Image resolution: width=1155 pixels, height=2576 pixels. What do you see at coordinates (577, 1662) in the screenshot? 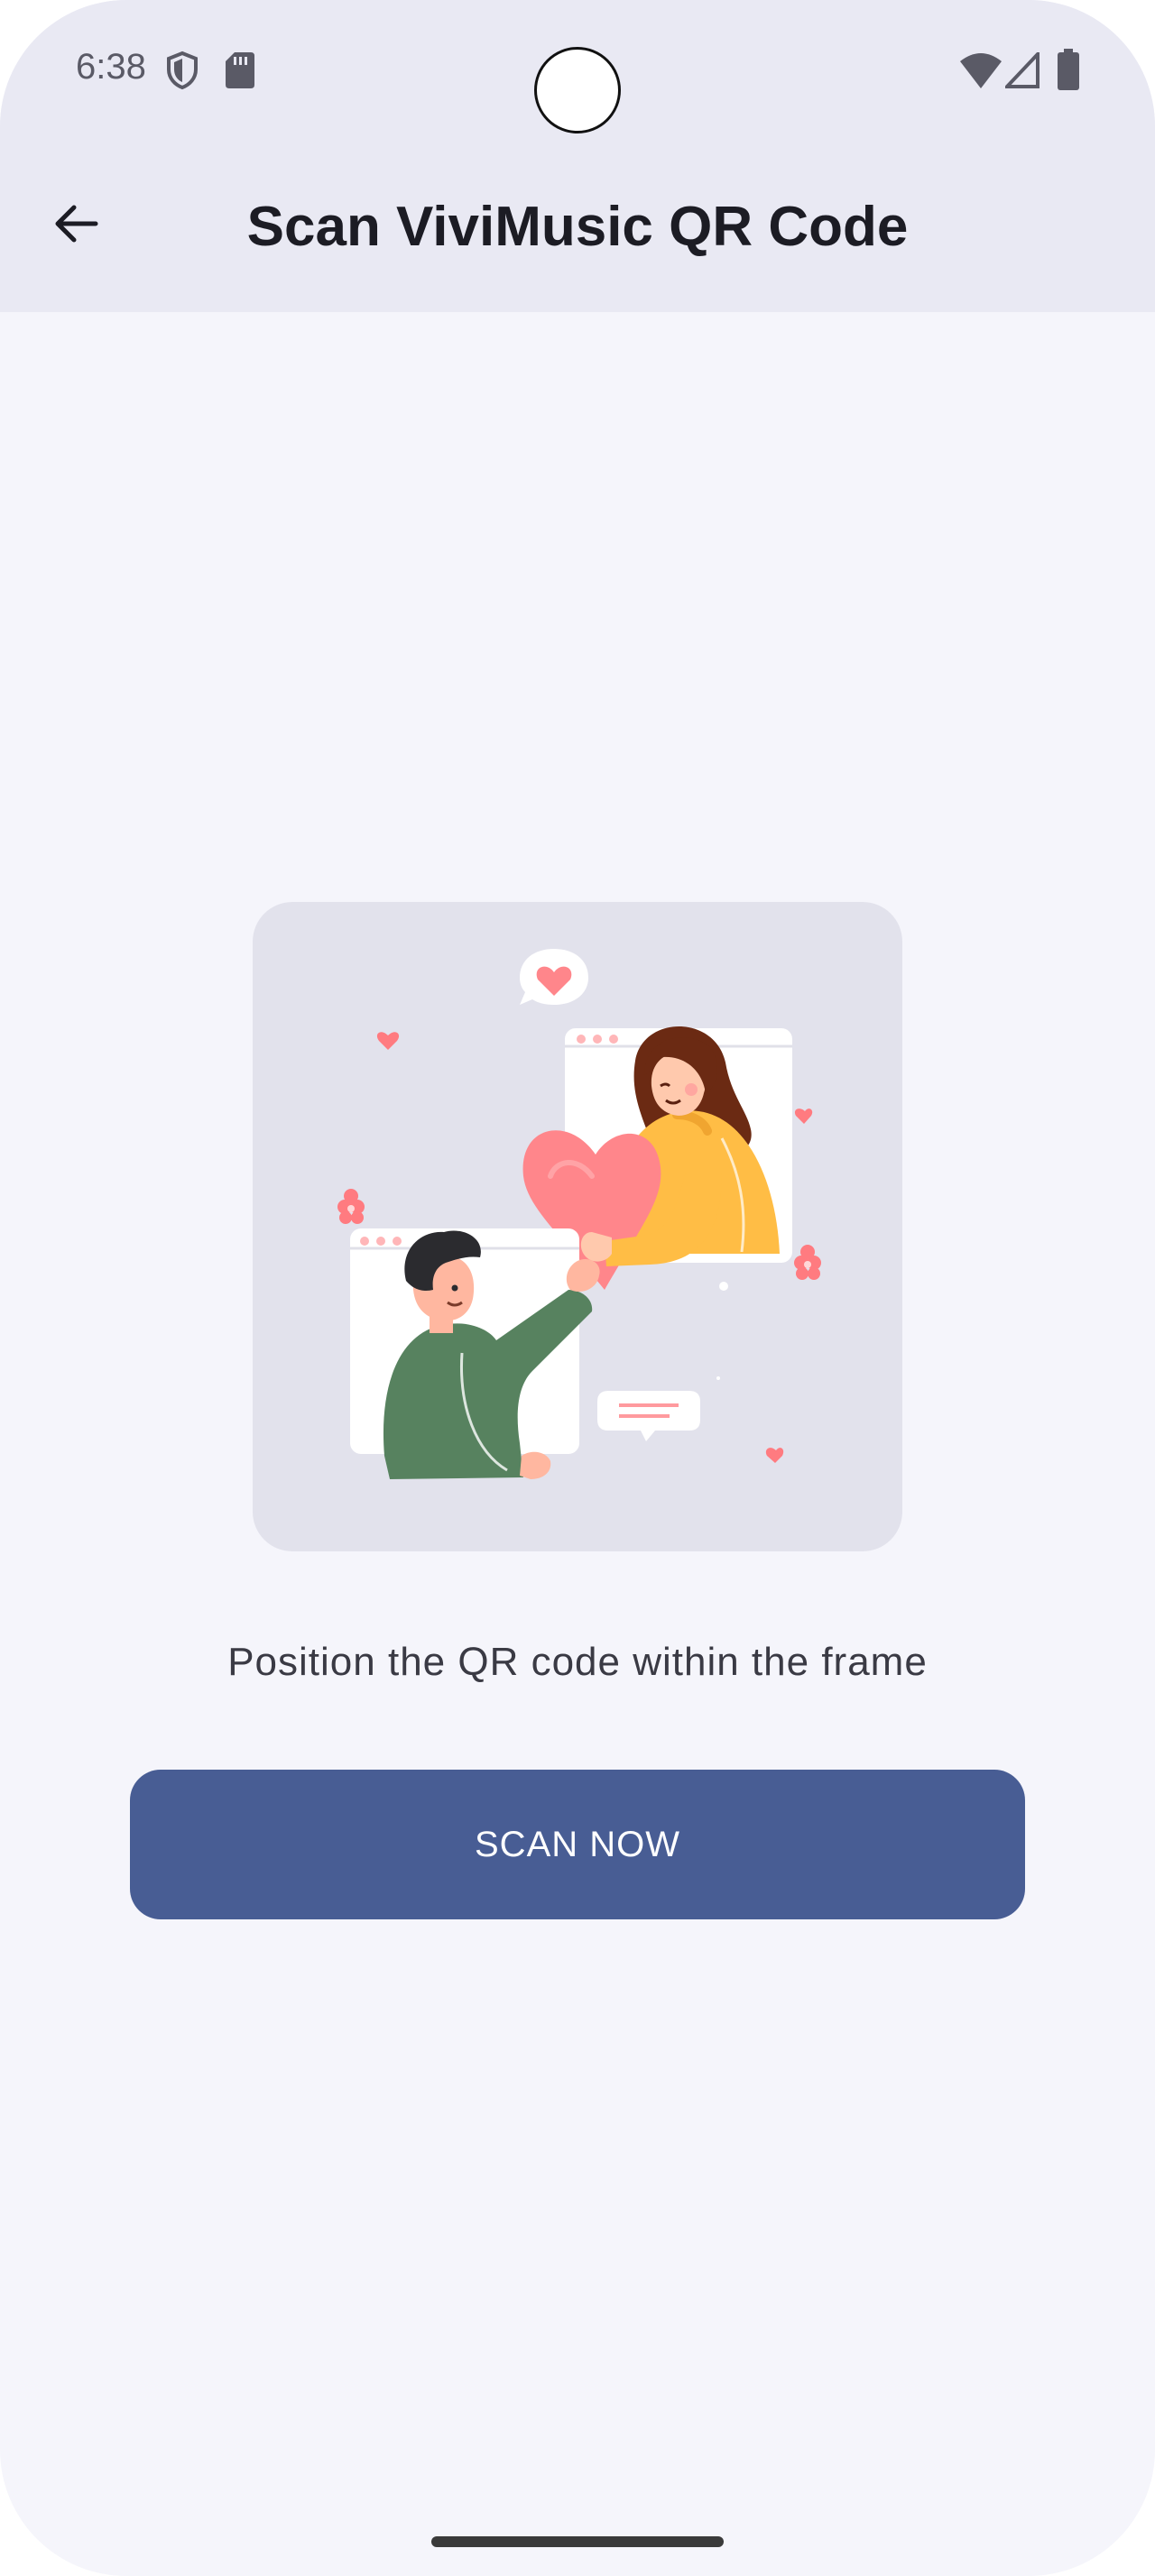
I see `scan-instruction: Position the QR code within the frame` at bounding box center [577, 1662].